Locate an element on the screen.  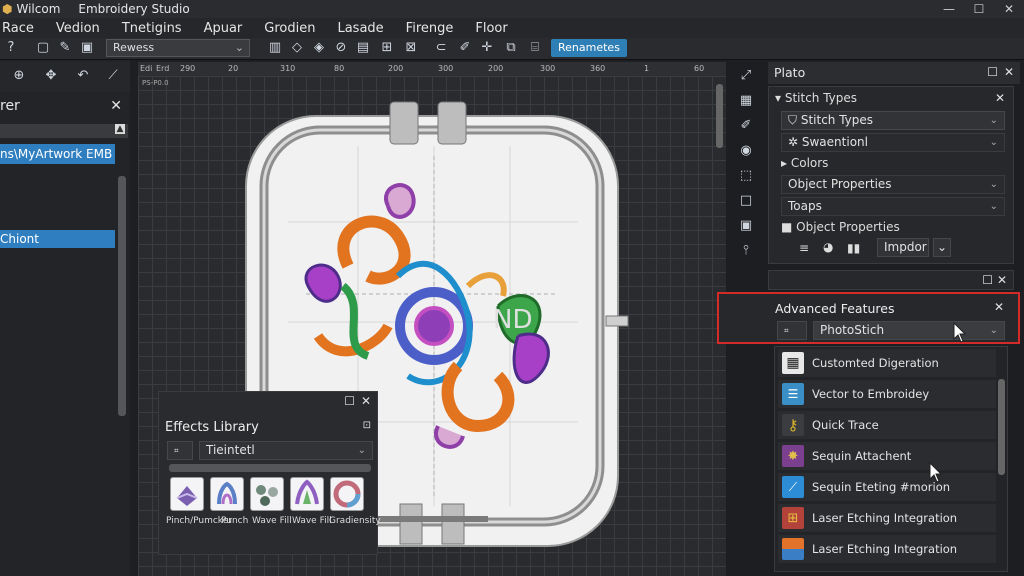
frame-icon: ▤ is located at coordinates (363, 48).